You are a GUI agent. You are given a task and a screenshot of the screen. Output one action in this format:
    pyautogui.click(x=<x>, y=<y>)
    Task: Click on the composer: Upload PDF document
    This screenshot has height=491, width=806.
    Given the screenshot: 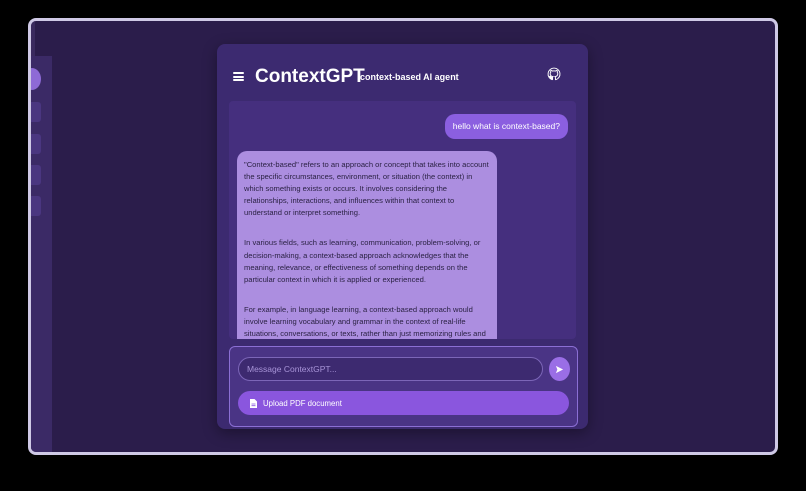 What is the action you would take?
    pyautogui.click(x=403, y=386)
    